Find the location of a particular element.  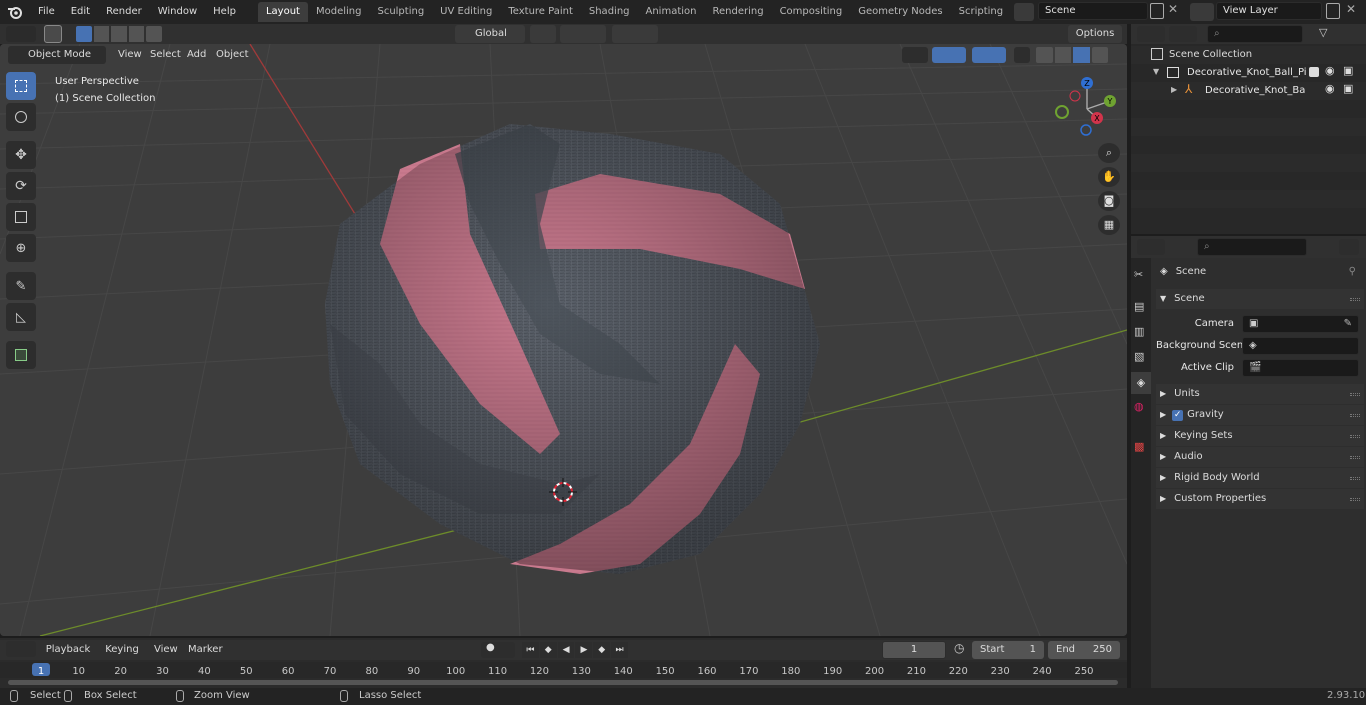

tab-modeling: Modeling is located at coordinates (339, 12).